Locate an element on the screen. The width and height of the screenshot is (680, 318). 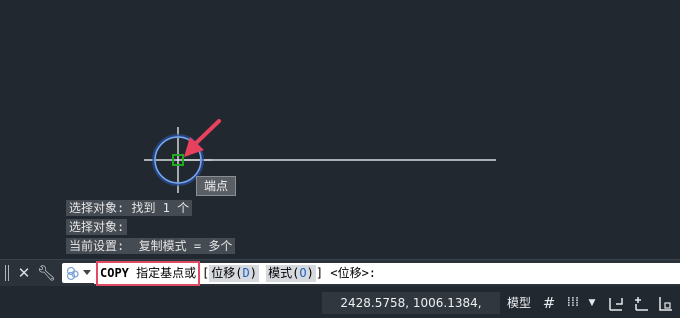
coordinate-readout: 2428.5758, 1006.1384, 0.0000 is located at coordinates (411, 303).